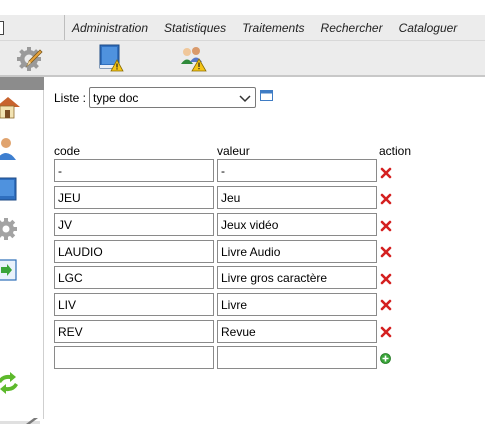 The width and height of the screenshot is (485, 427). Describe the element at coordinates (385, 358) in the screenshot. I see `add-icon` at that location.